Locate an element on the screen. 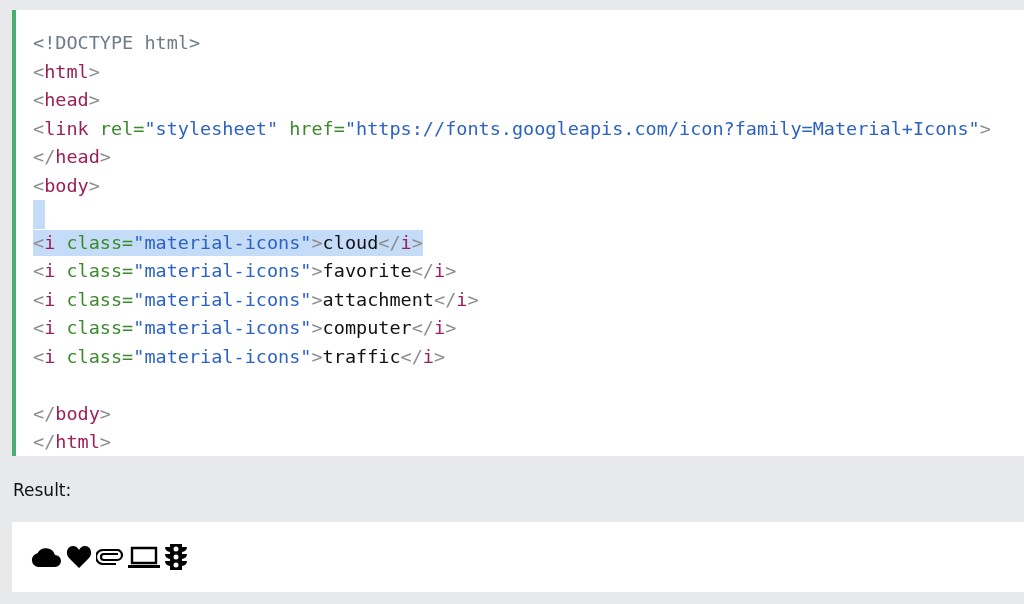  paperclip-icon is located at coordinates (110, 557).